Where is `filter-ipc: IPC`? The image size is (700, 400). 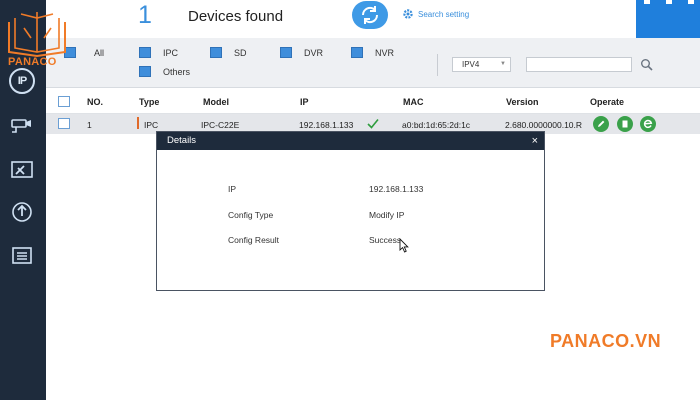 filter-ipc: IPC is located at coordinates (158, 52).